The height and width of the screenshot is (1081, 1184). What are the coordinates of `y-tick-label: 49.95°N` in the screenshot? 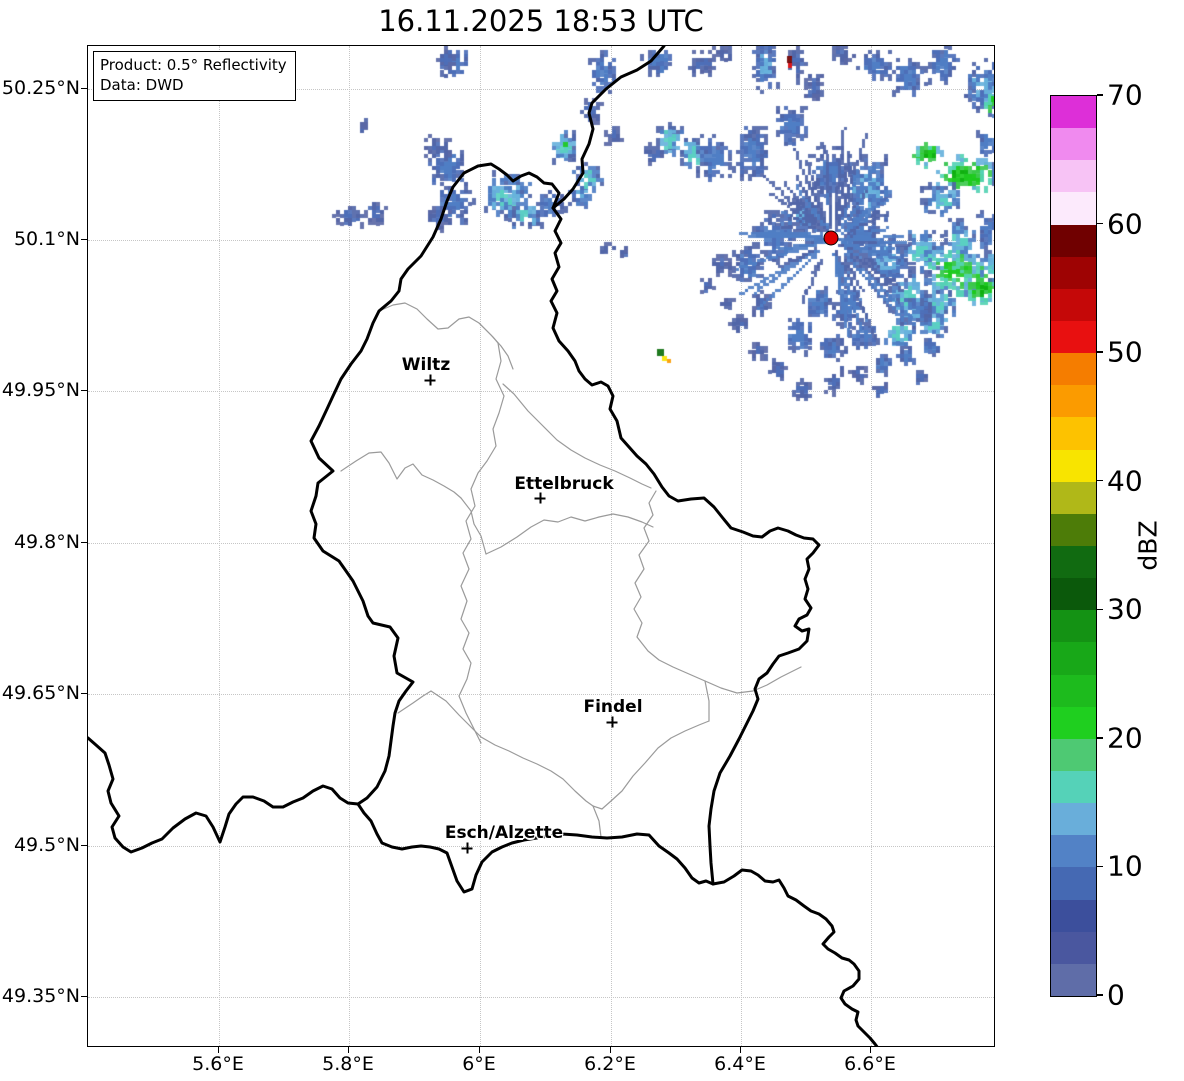 It's located at (40, 390).